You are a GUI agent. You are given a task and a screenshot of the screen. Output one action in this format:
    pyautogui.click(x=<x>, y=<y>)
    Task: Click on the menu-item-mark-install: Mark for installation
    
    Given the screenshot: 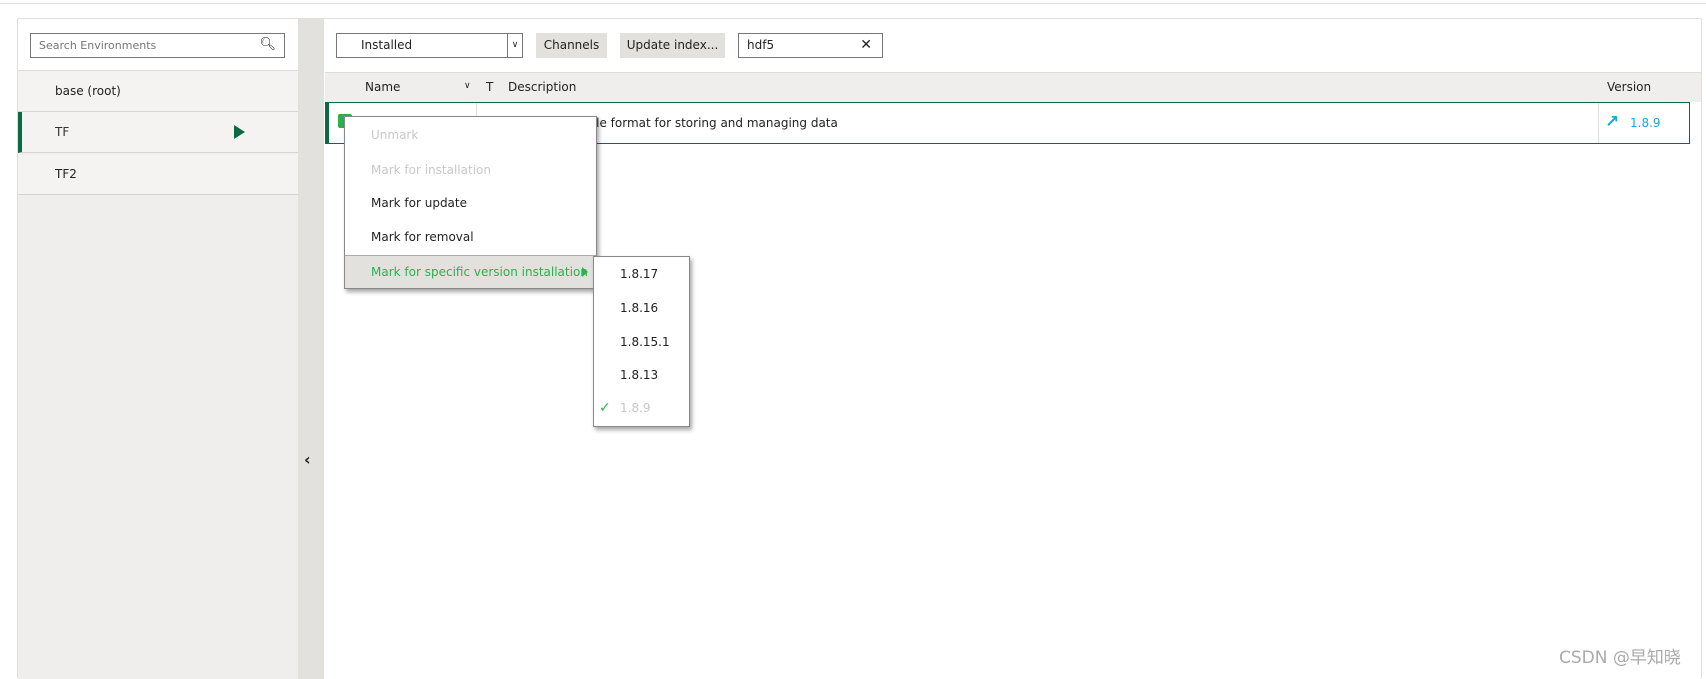 What is the action you would take?
    pyautogui.click(x=470, y=170)
    